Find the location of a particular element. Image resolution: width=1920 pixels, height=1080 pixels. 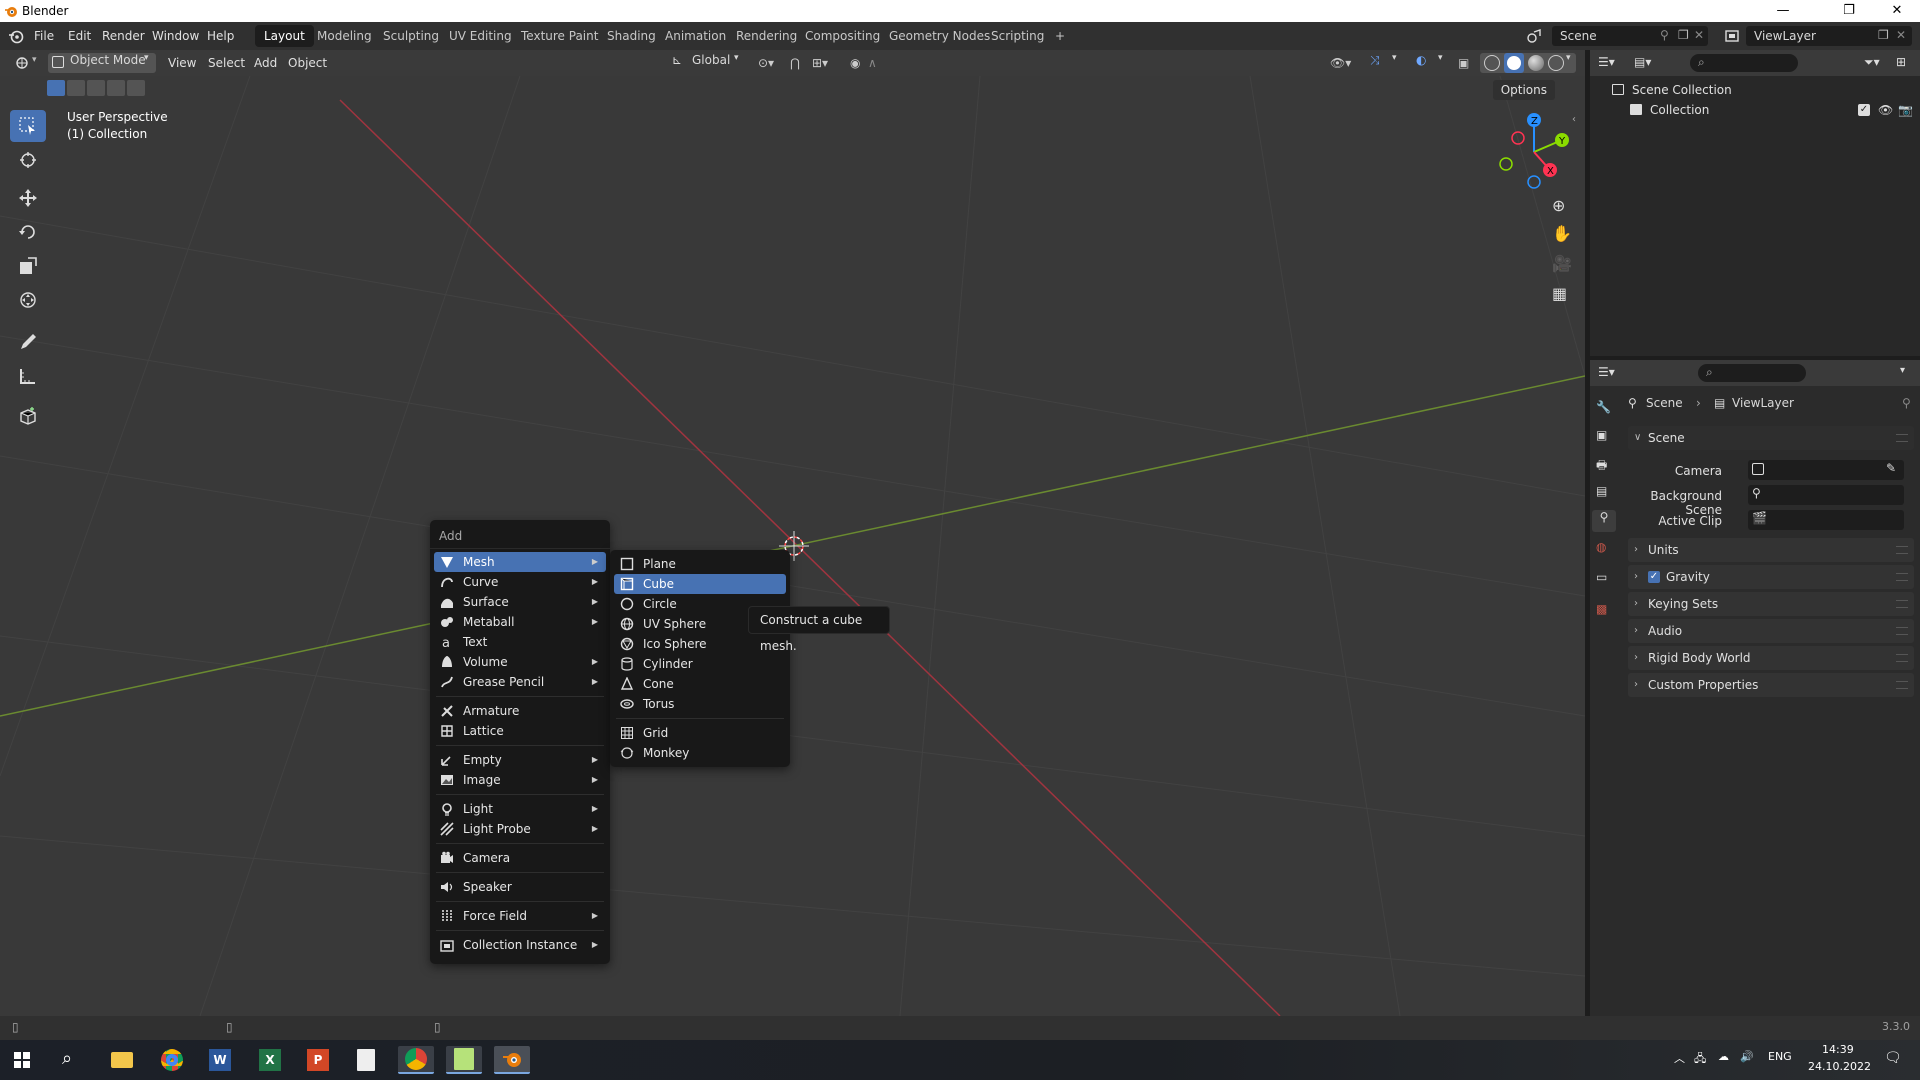

restore-button: ❐ is located at coordinates (1849, 11).